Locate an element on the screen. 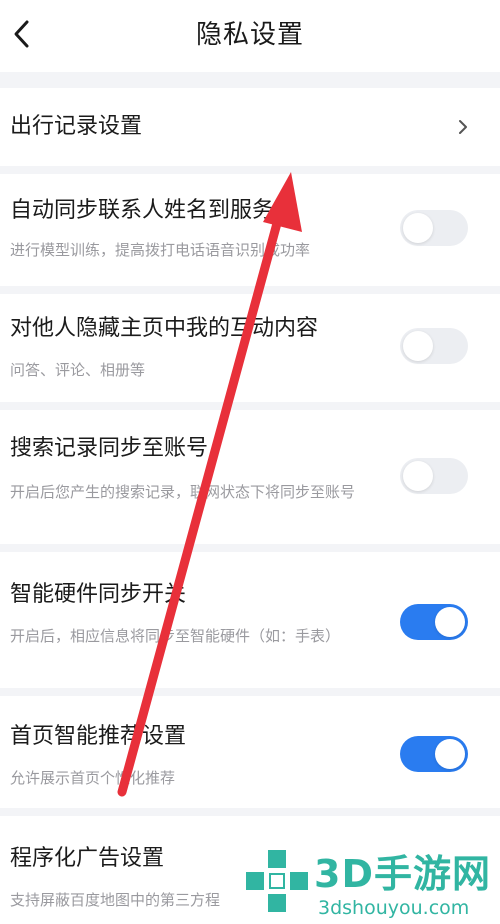  home-recommend-toggle is located at coordinates (434, 754).